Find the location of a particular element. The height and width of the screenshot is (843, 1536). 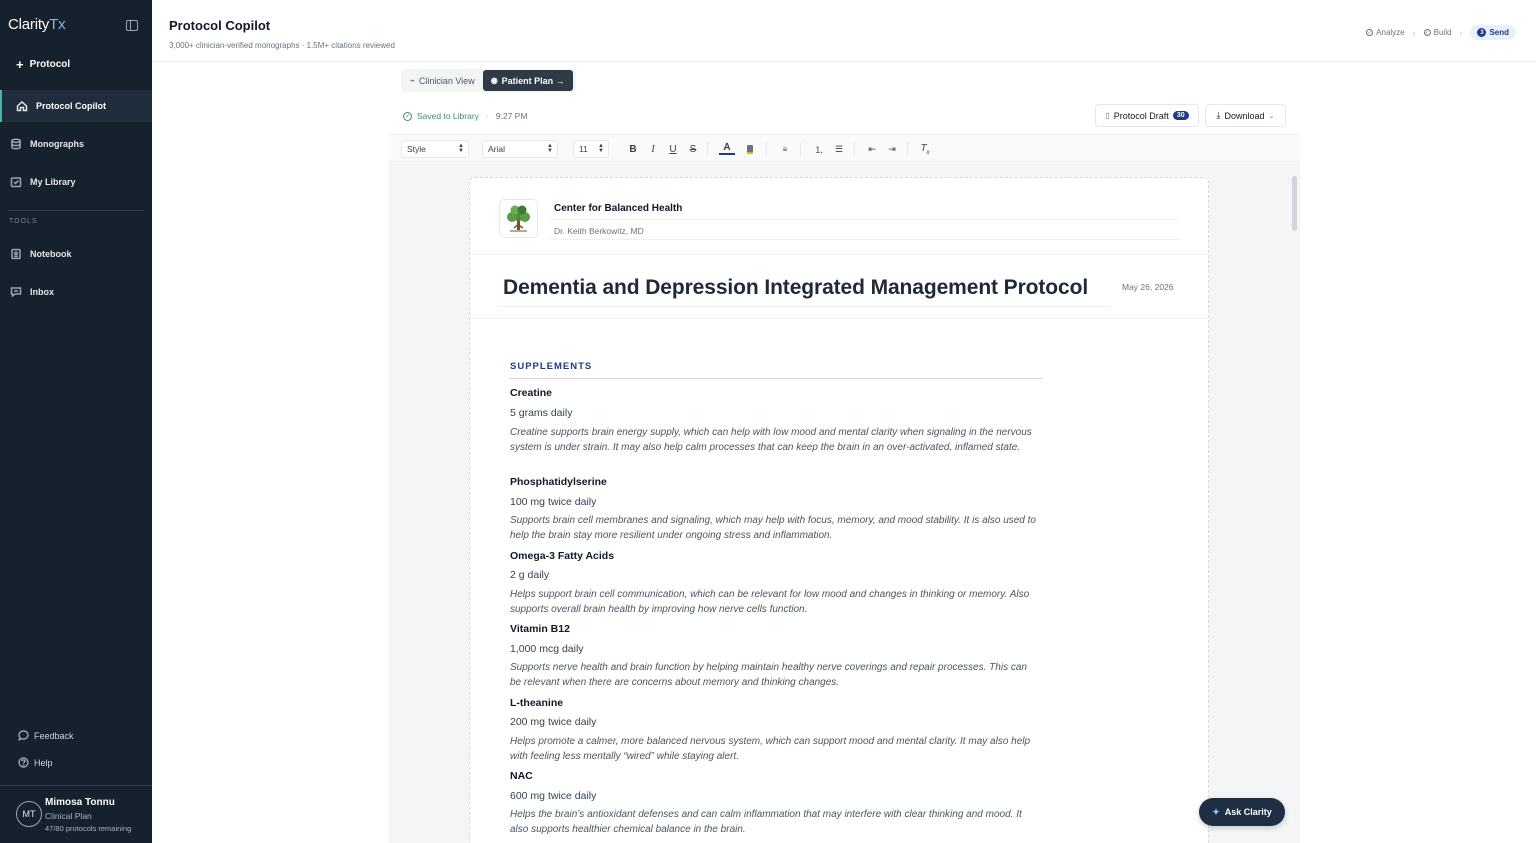

italic-icon: I is located at coordinates (653, 149).